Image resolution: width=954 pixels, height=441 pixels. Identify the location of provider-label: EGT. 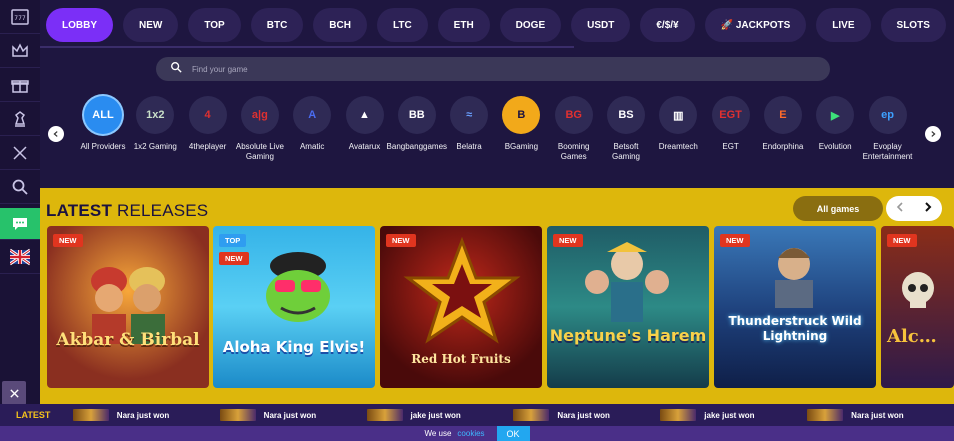
(730, 146).